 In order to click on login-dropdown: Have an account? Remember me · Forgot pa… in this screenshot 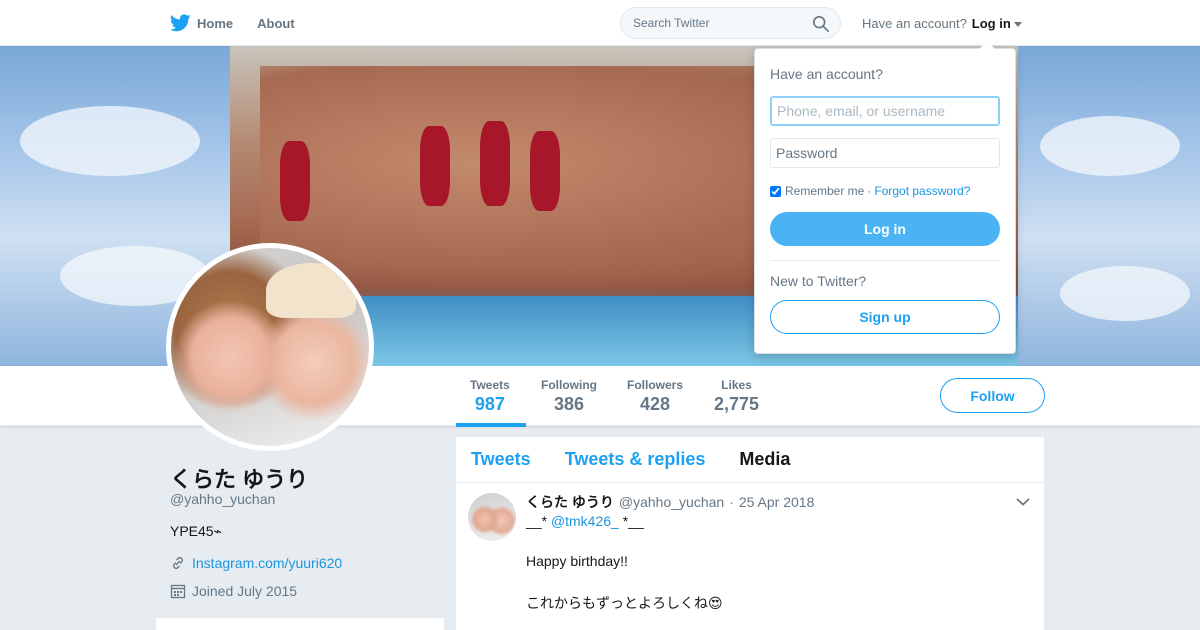, I will do `click(885, 197)`.